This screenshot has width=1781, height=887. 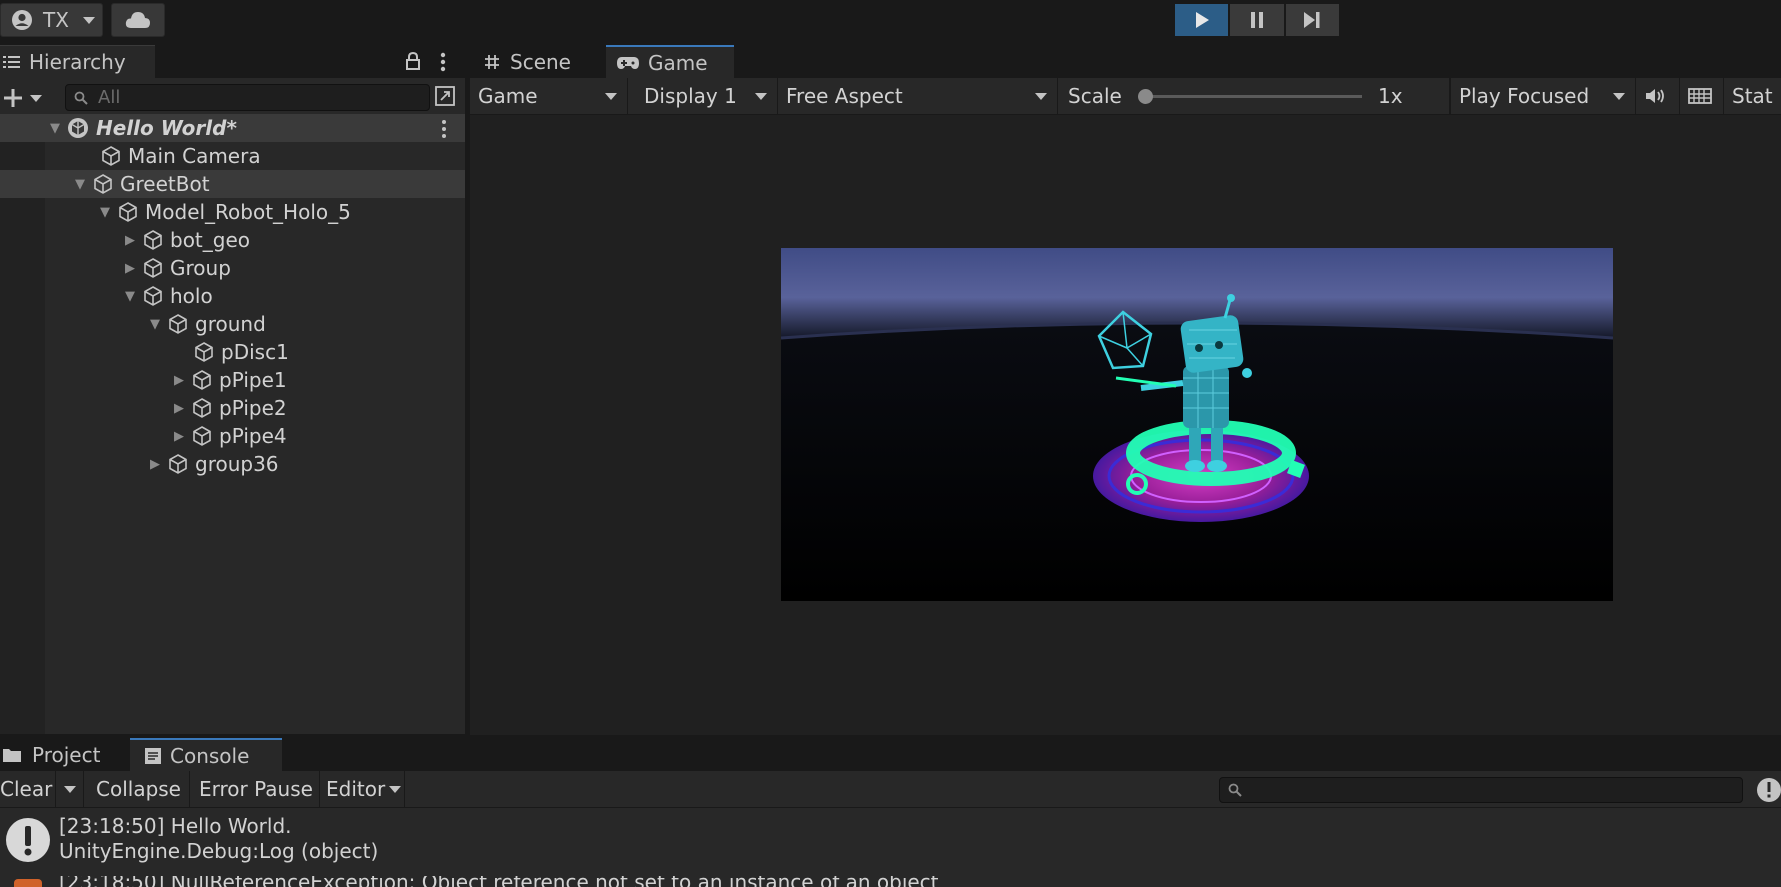 I want to click on console-search-input, so click(x=1481, y=790).